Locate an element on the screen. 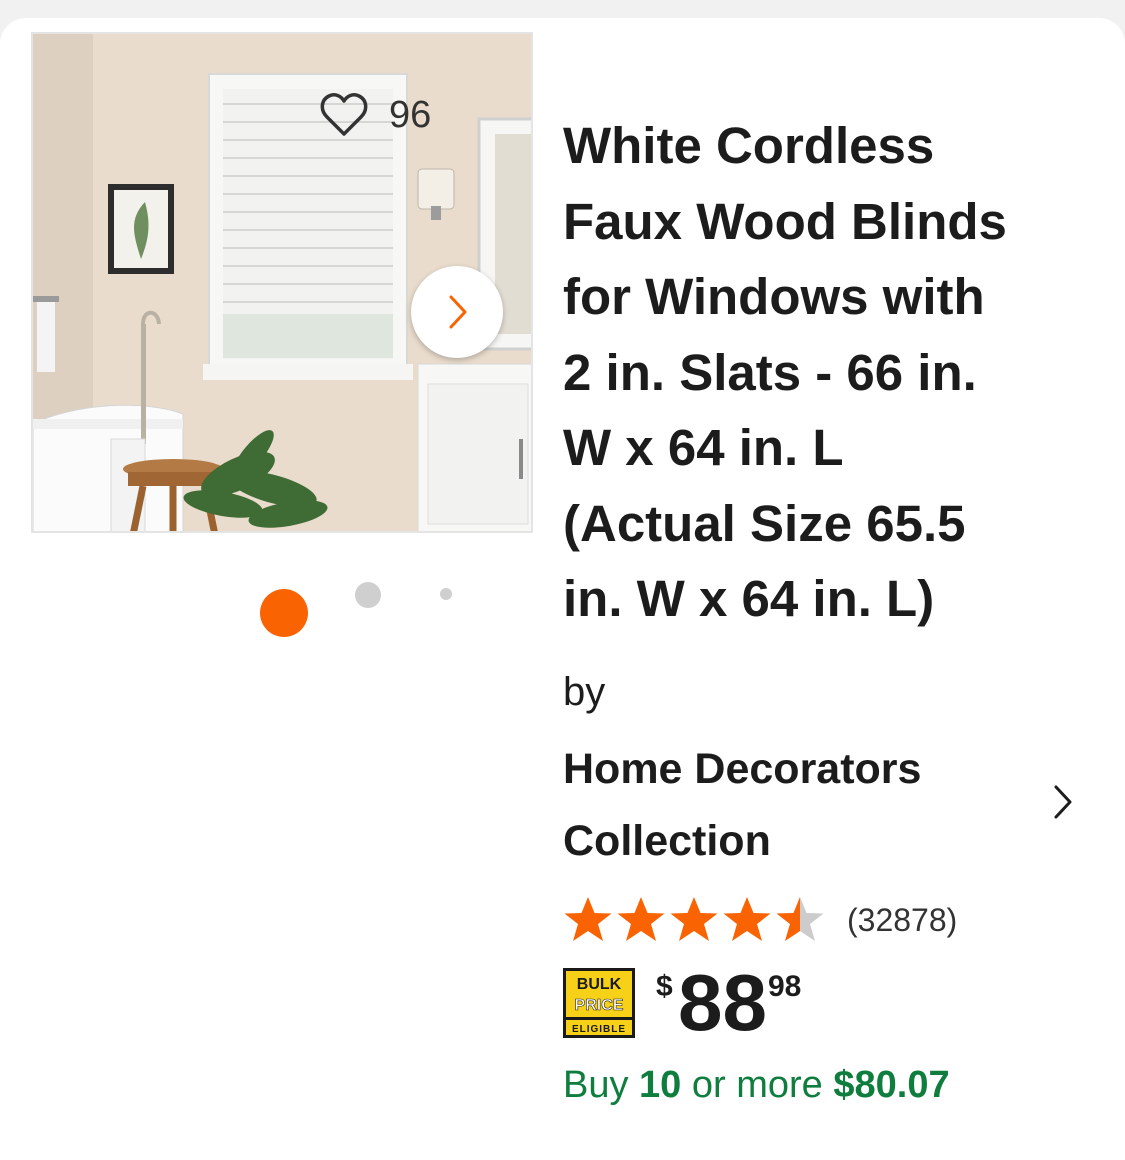 This screenshot has height=1160, width=1125. badge-line-1: BULK is located at coordinates (599, 984).